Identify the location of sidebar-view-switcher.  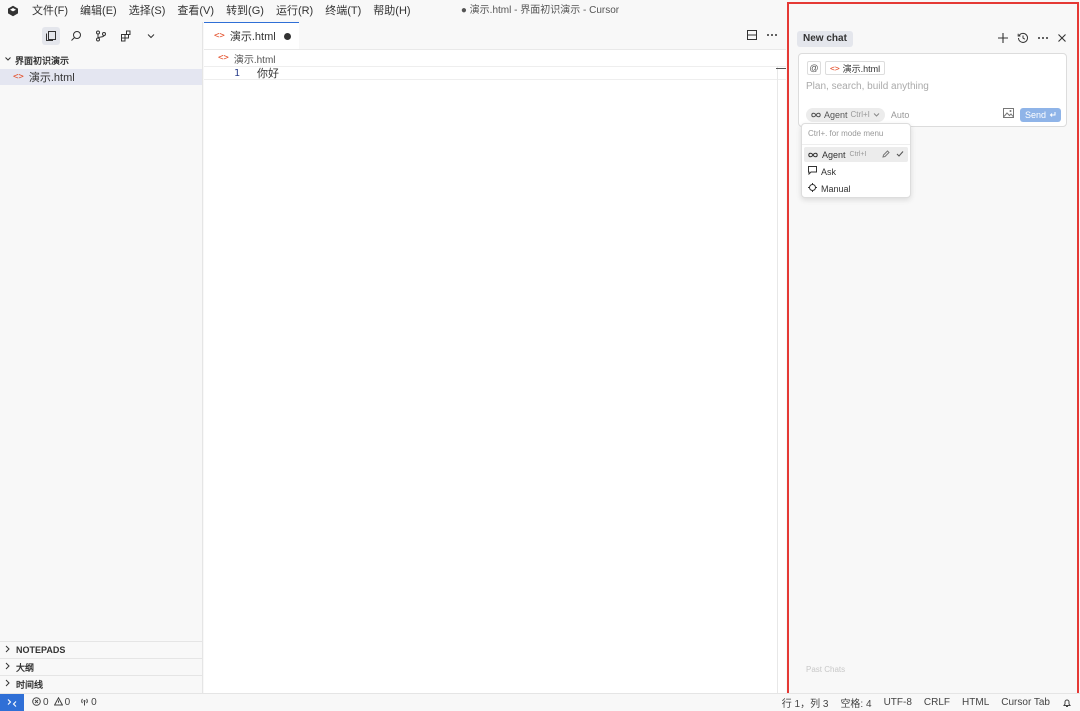
(101, 36).